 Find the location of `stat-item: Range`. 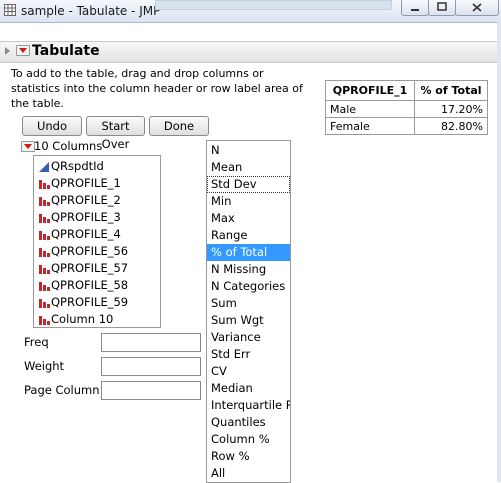

stat-item: Range is located at coordinates (248, 235).